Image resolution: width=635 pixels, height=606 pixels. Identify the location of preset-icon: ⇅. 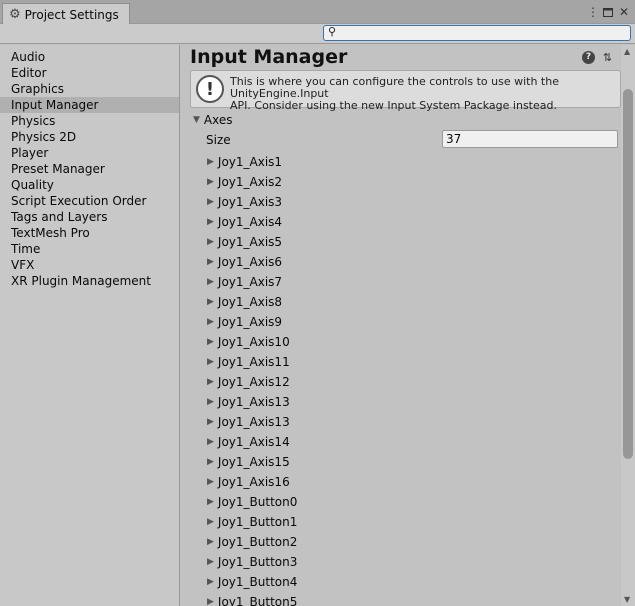
(607, 57).